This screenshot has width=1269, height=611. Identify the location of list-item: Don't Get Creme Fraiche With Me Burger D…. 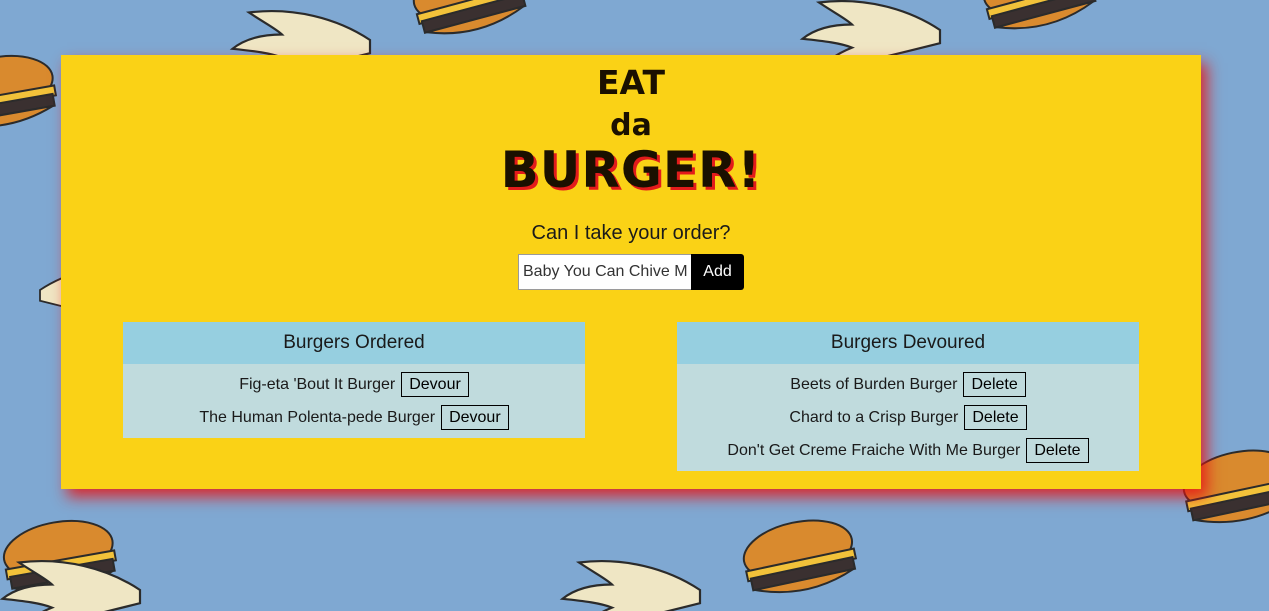
(908, 450).